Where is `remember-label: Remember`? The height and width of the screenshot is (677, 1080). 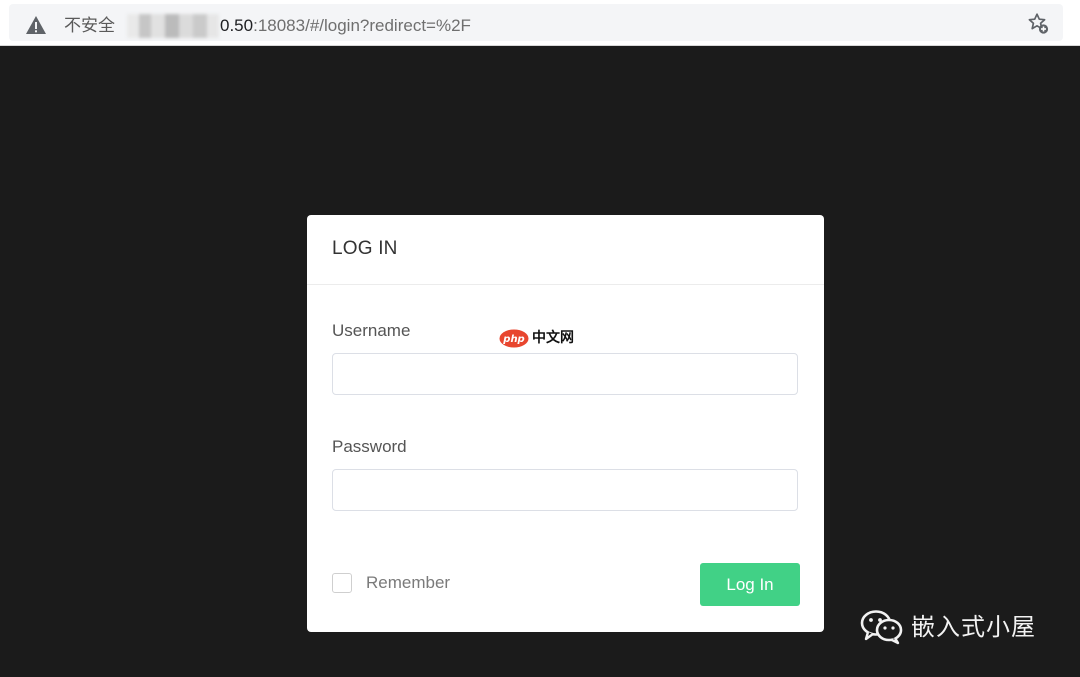 remember-label: Remember is located at coordinates (408, 583).